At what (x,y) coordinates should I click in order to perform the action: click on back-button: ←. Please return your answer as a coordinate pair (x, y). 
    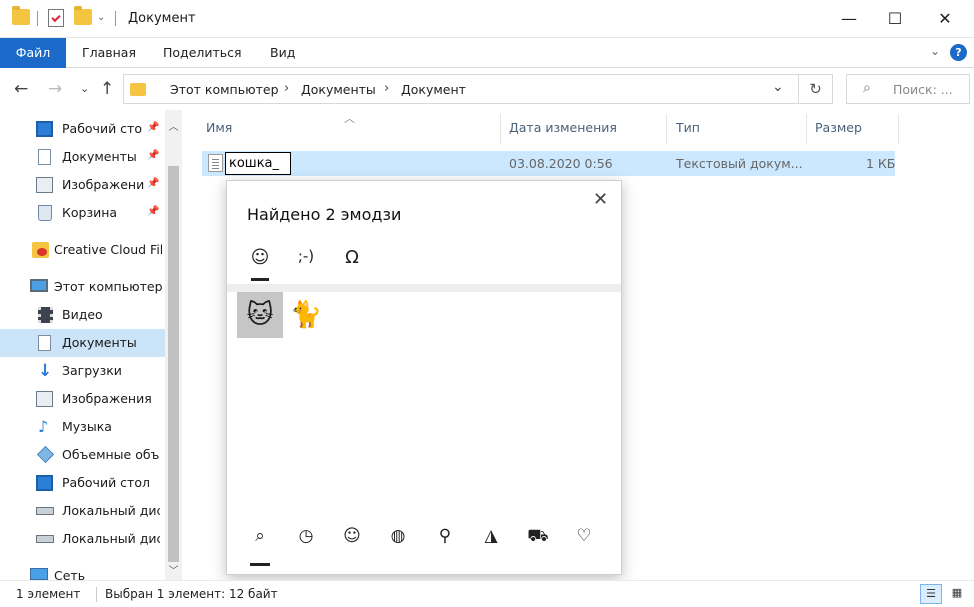
    Looking at the image, I should click on (21, 89).